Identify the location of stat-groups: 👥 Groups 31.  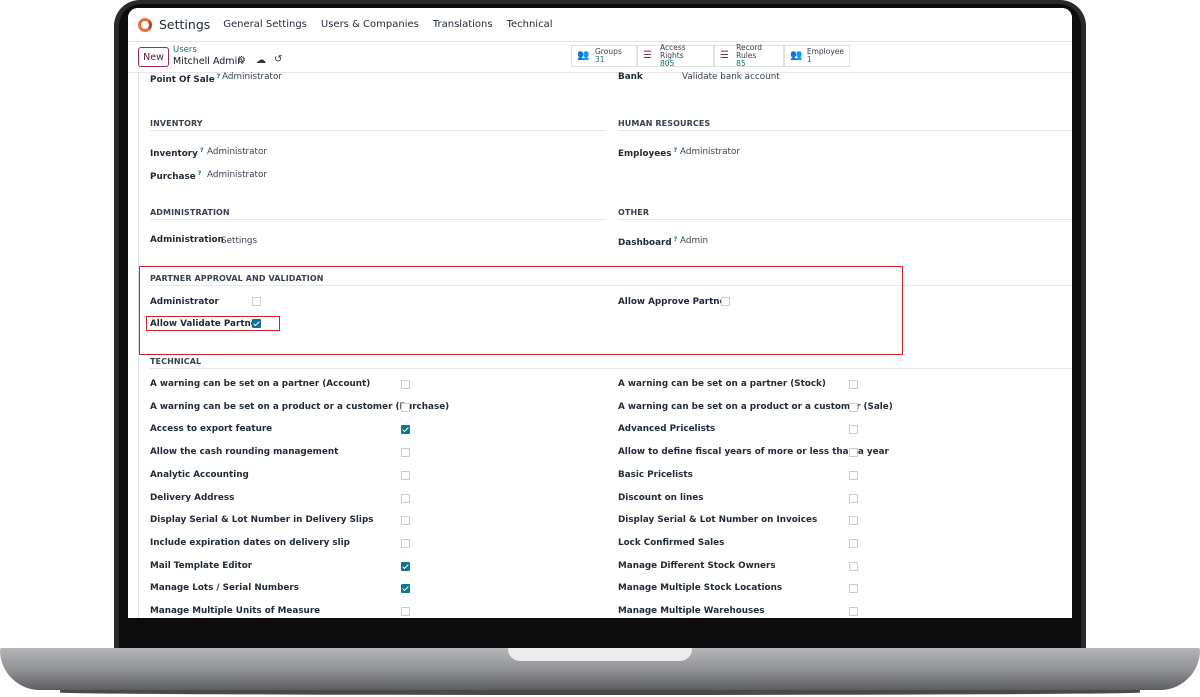
(604, 56).